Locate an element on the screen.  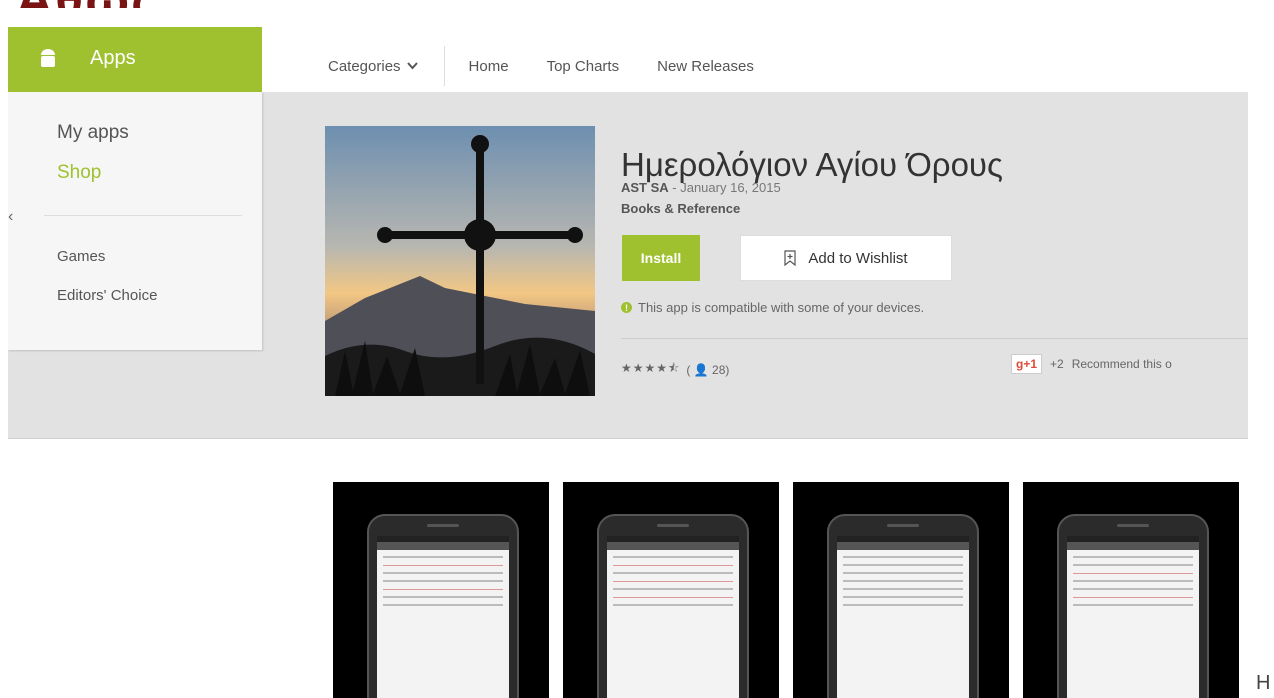
sidebar-divider is located at coordinates (143, 215).